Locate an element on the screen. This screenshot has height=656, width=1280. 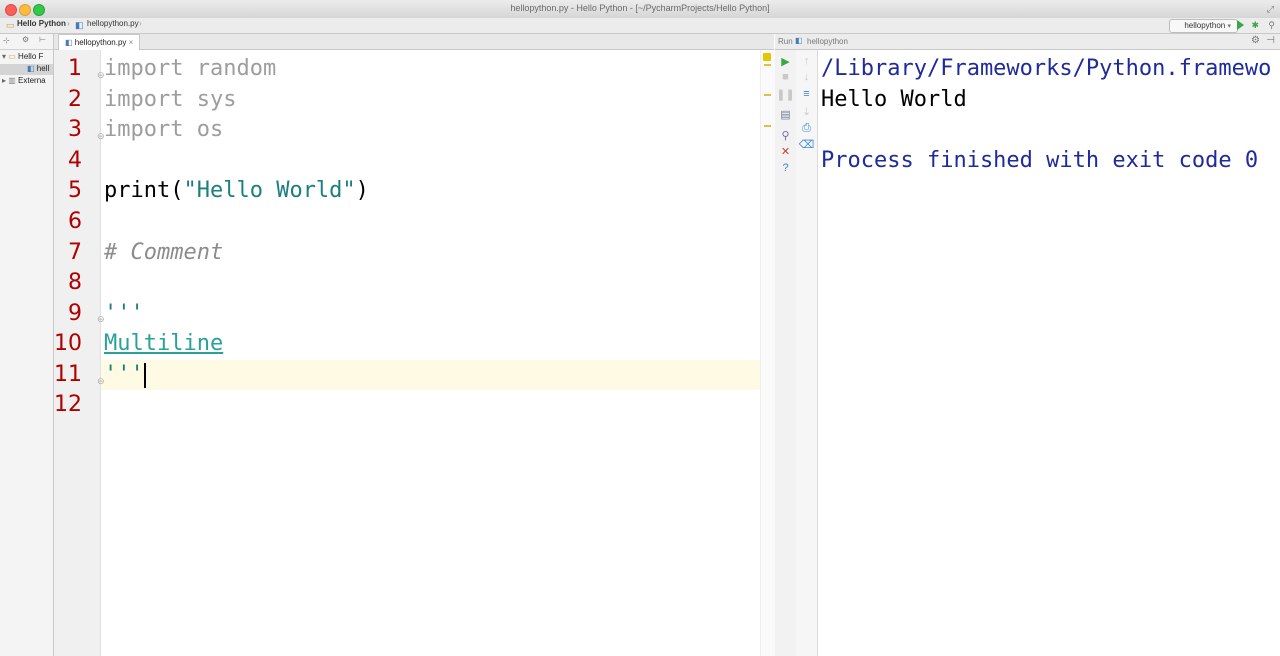
clear-all-icon: ⌫ is located at coordinates (806, 144).